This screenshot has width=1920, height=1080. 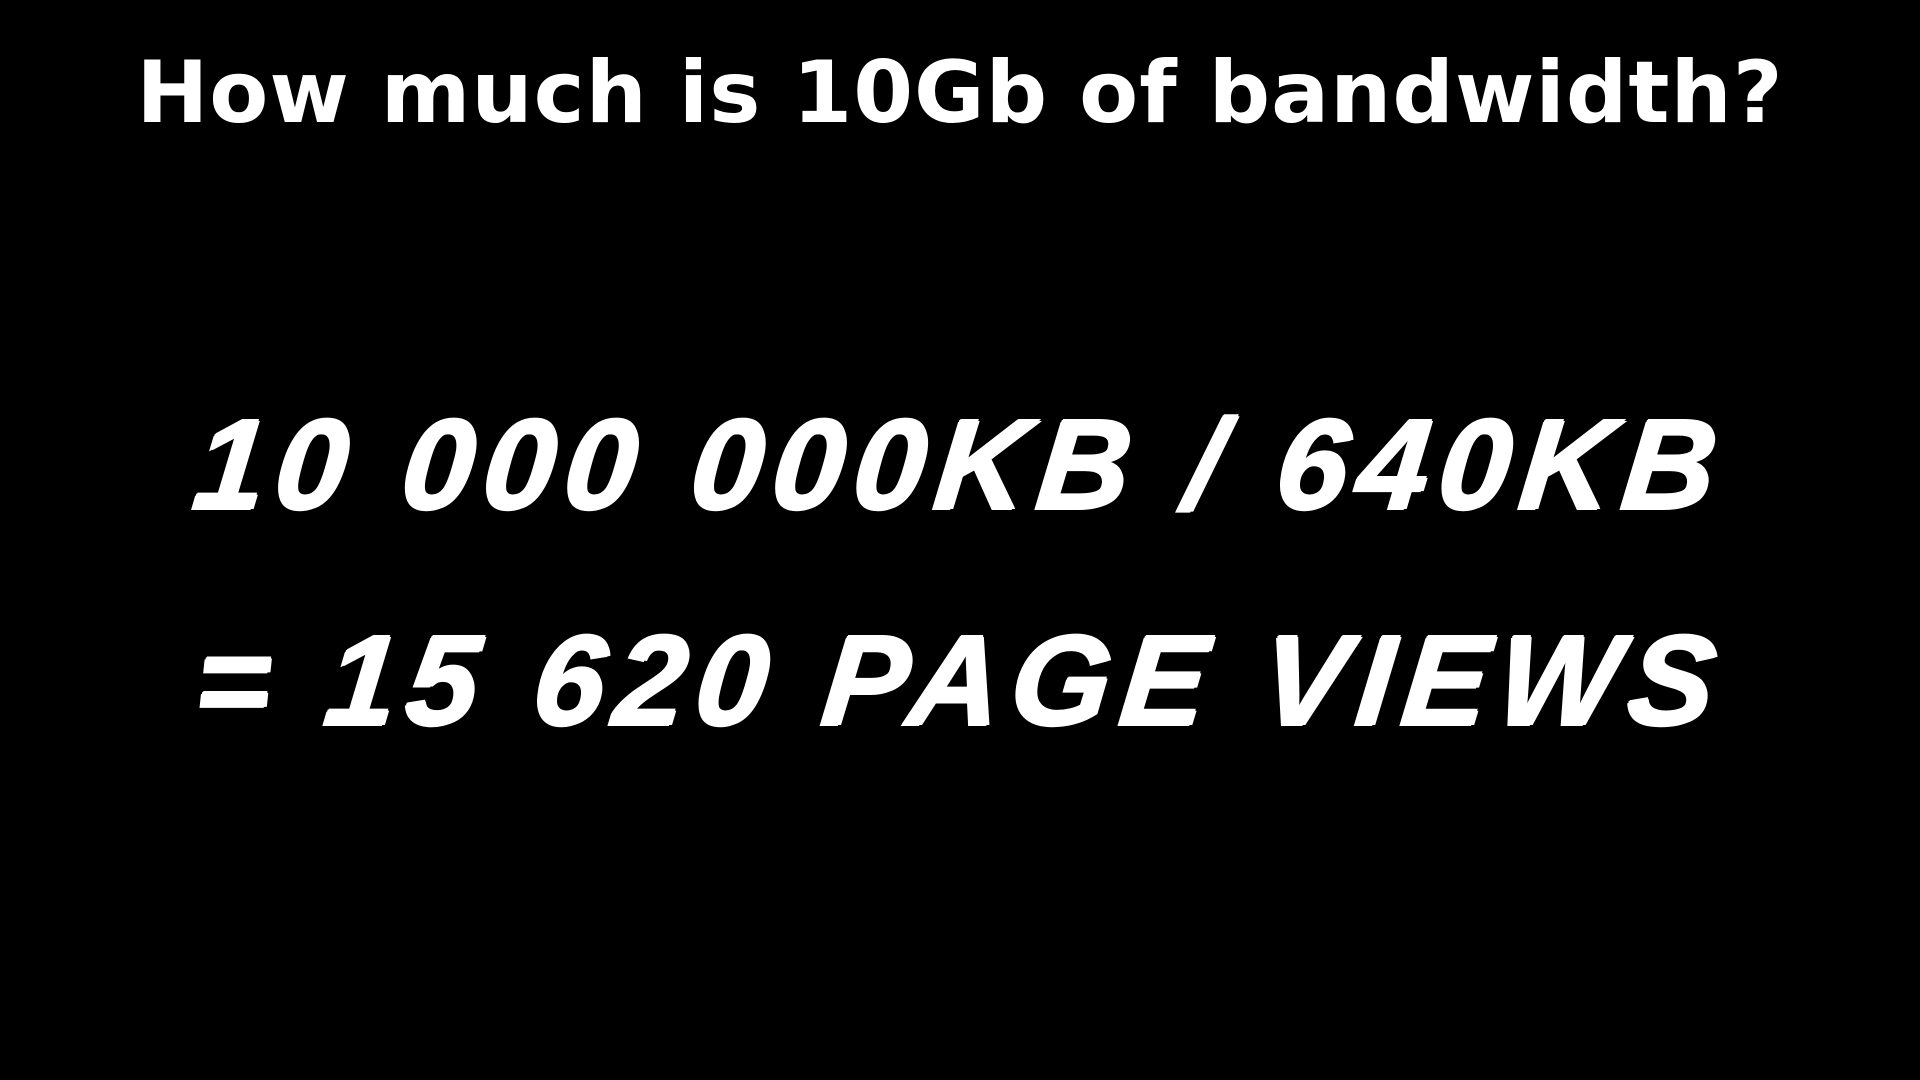 I want to click on slide-title: How much is 10Gb of bandwidth?, so click(x=960, y=93).